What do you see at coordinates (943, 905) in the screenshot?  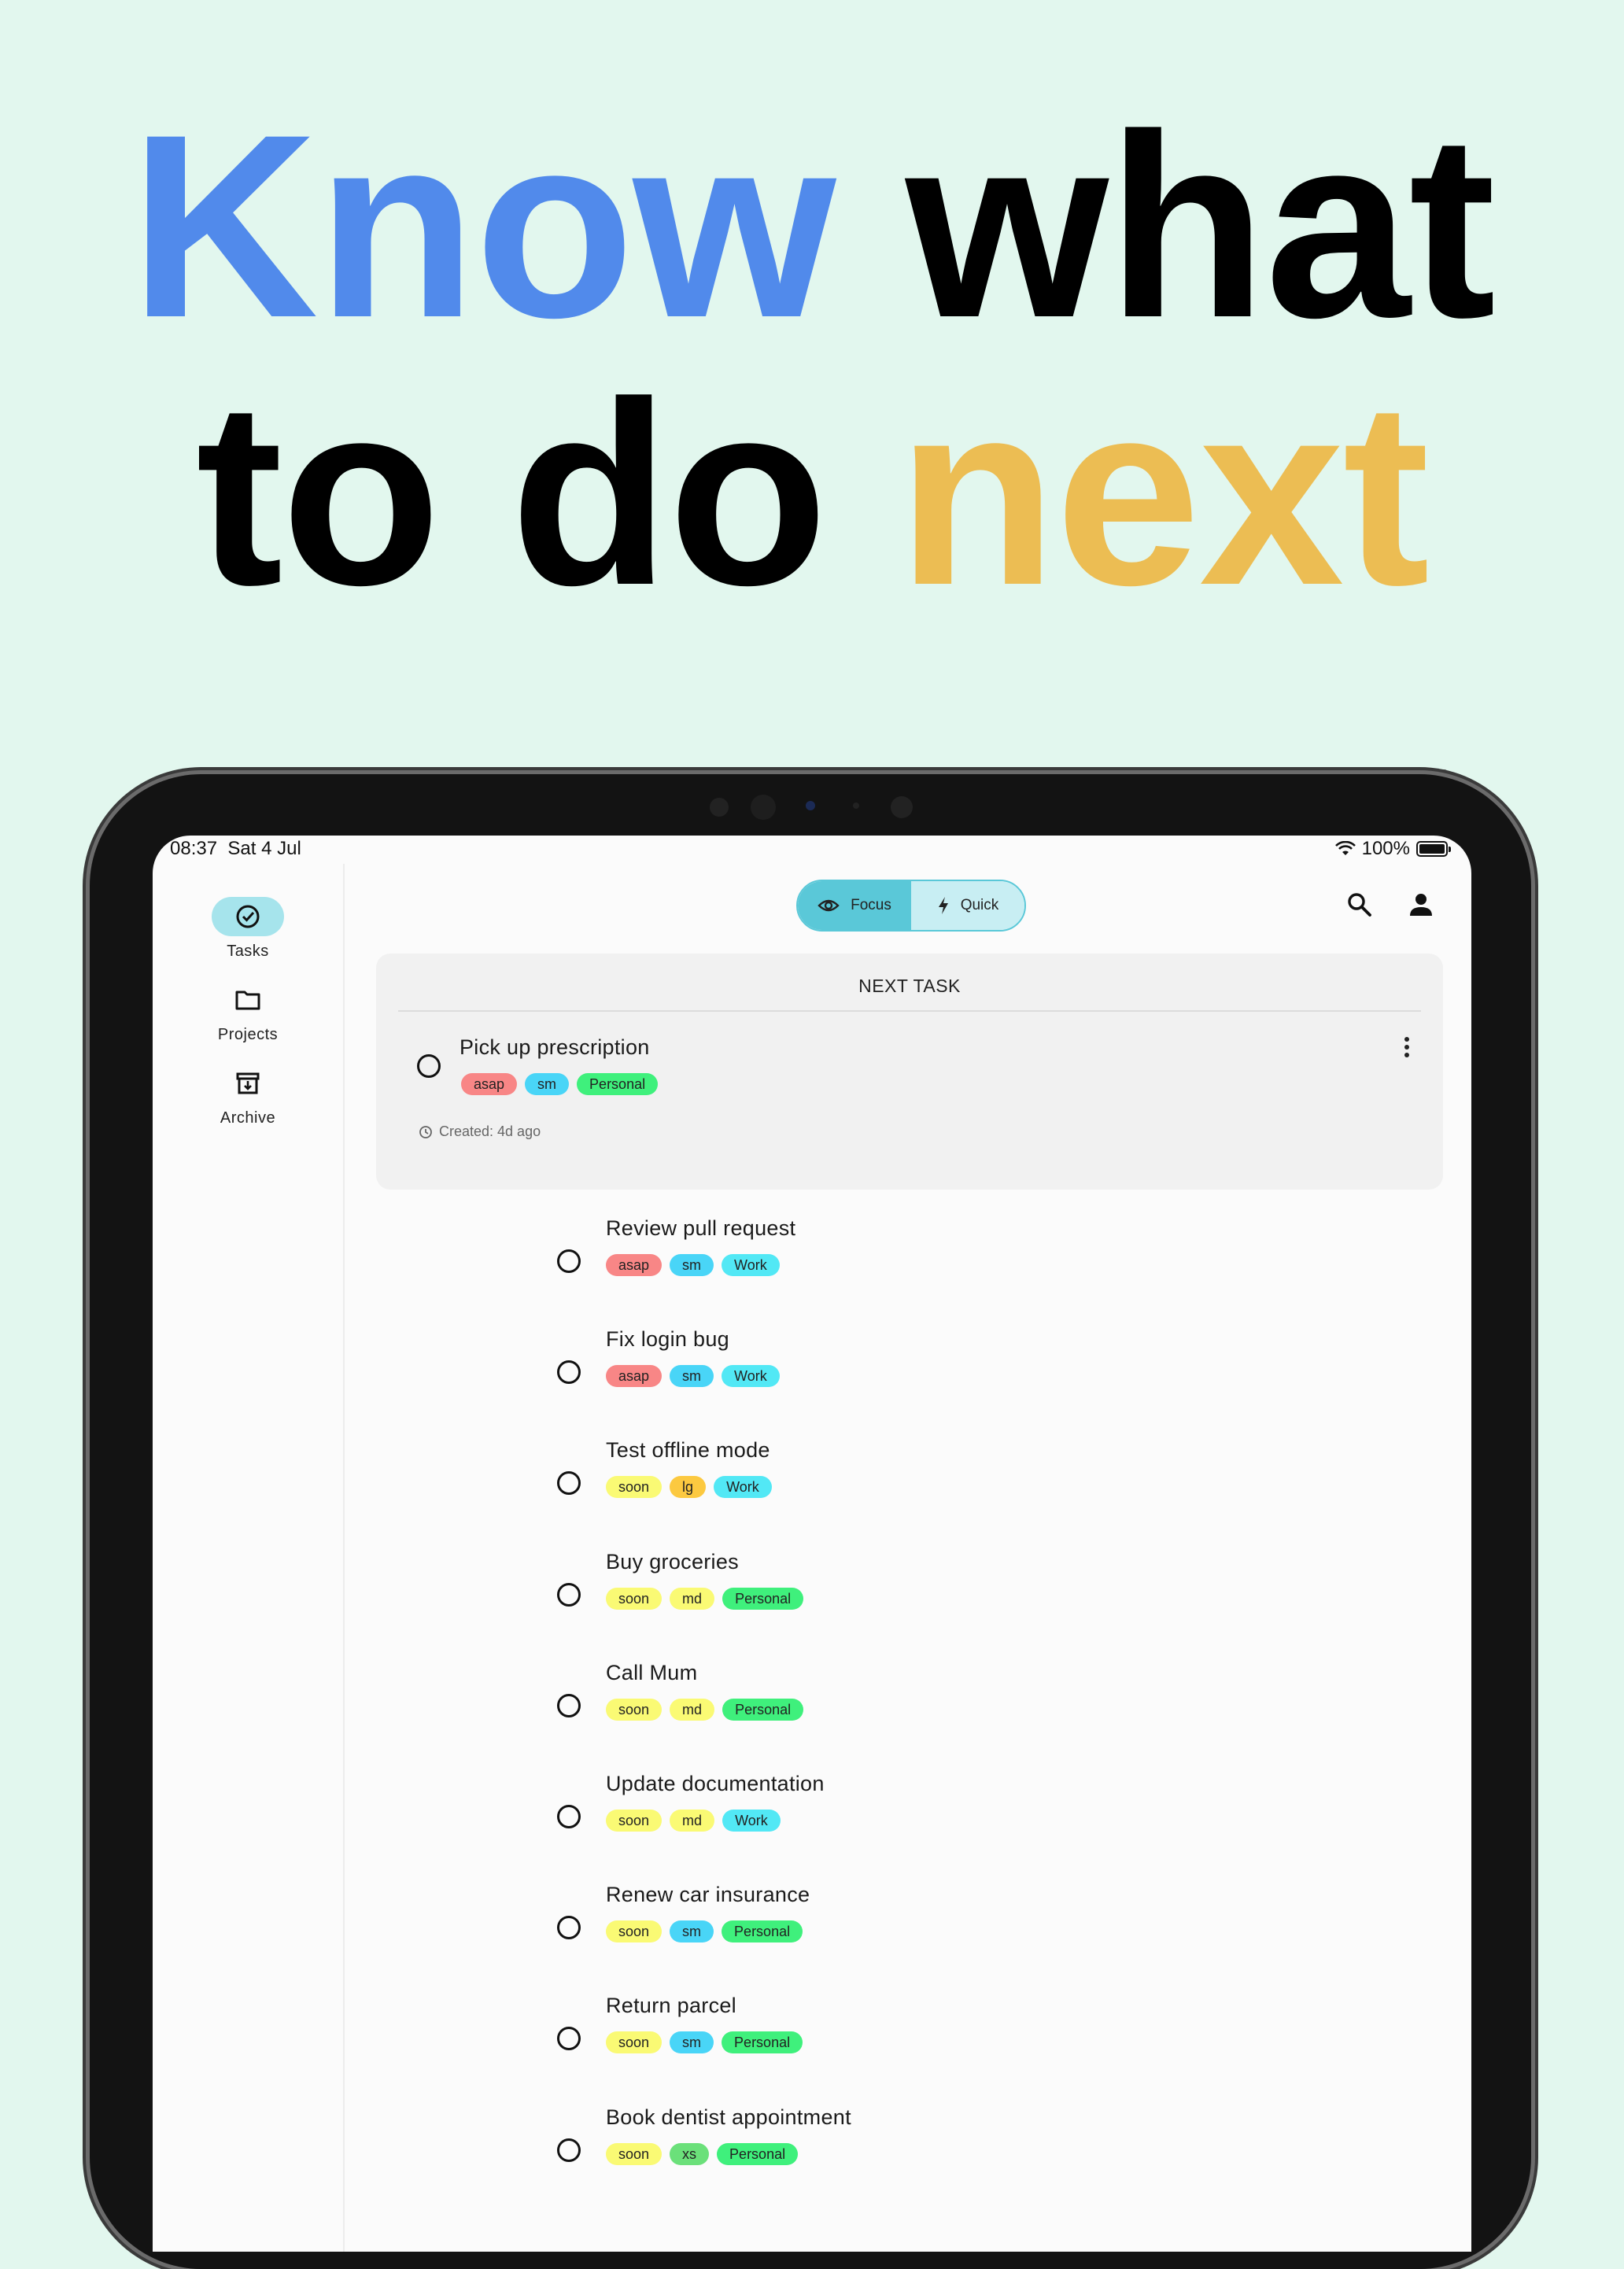 I see `lightning-icon` at bounding box center [943, 905].